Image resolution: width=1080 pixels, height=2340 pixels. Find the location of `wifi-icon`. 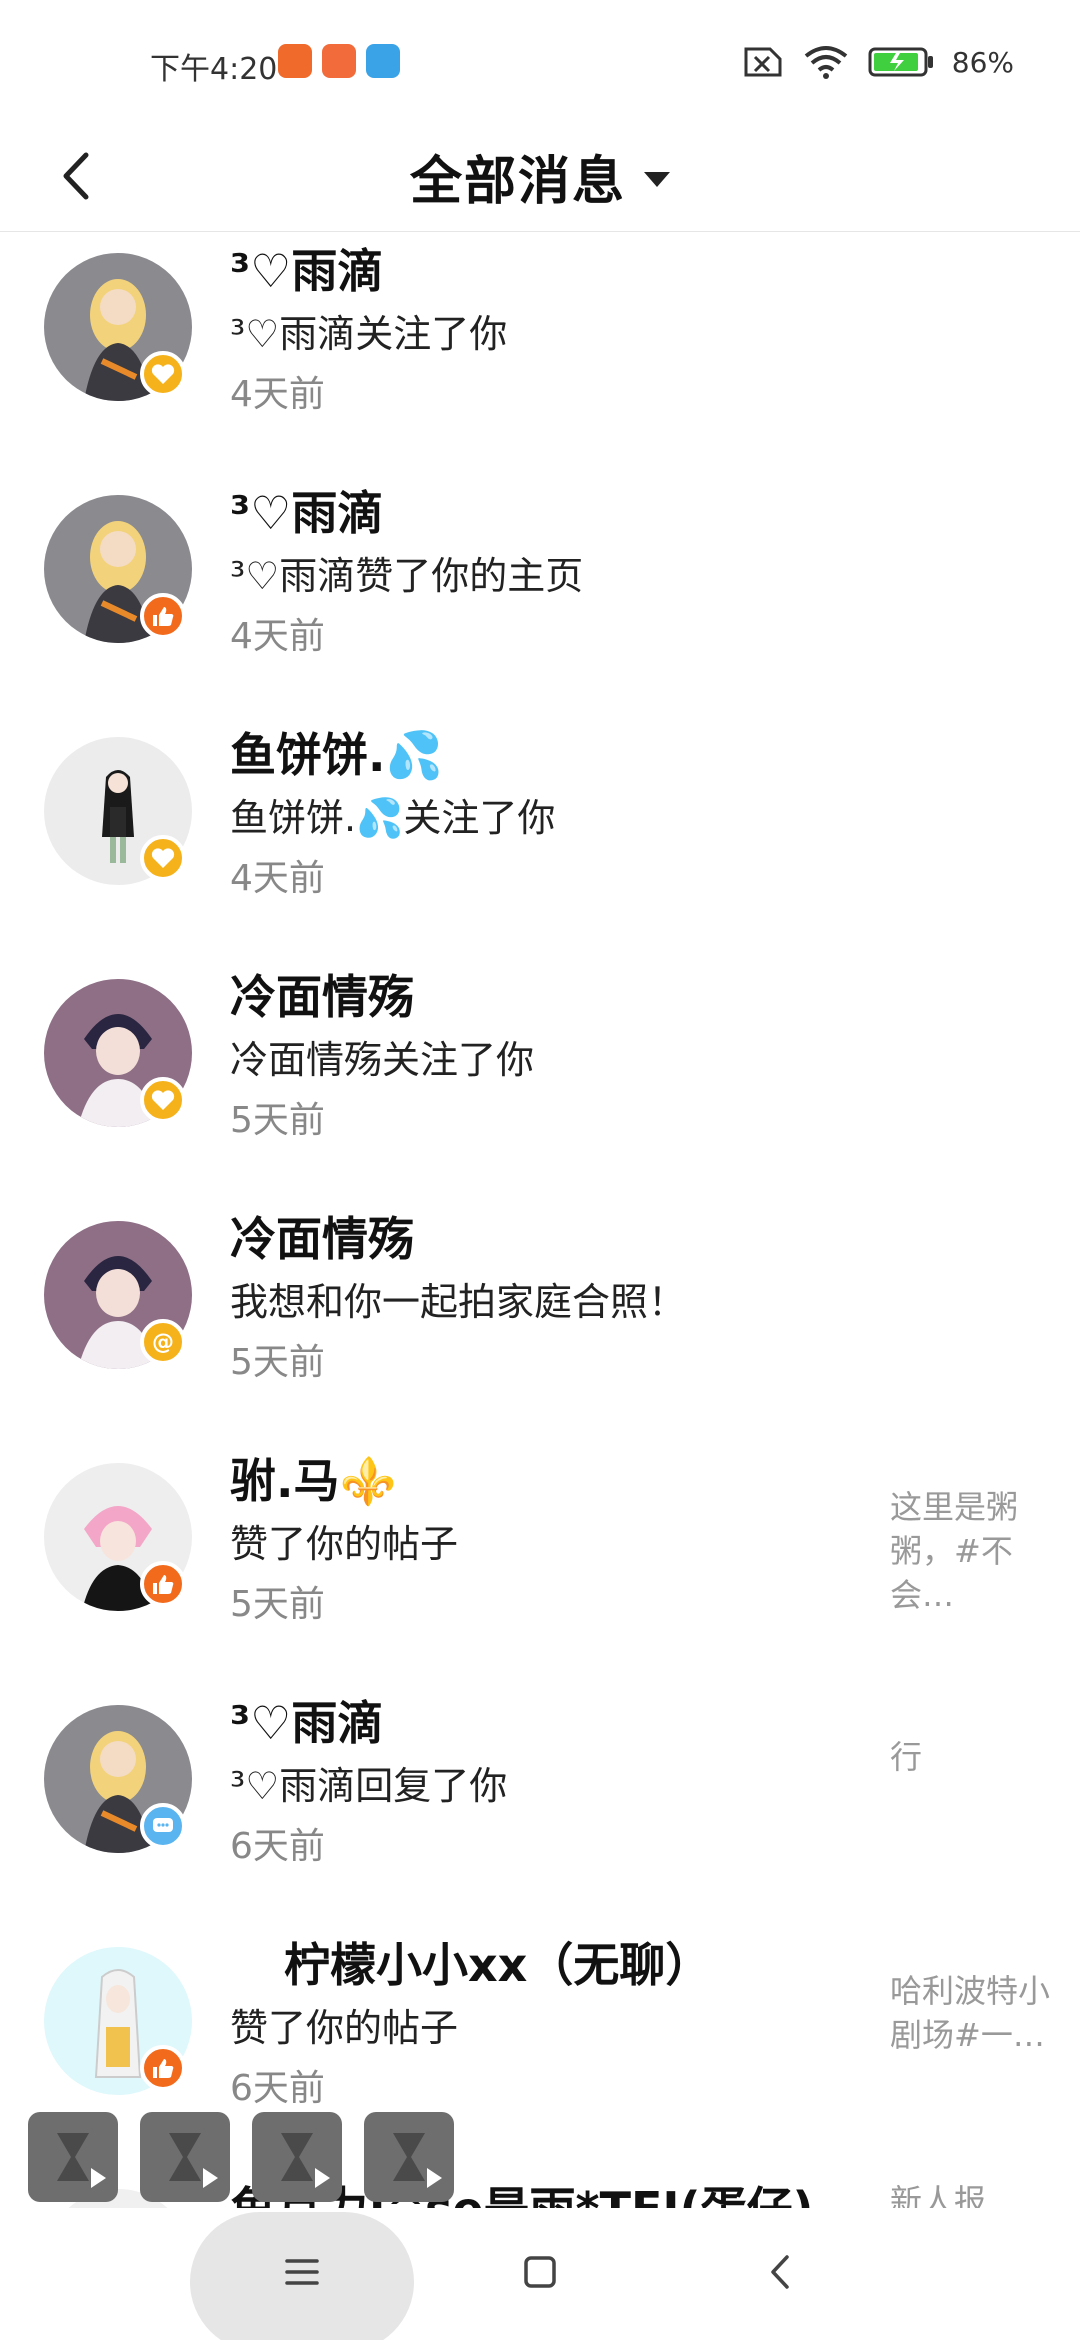

wifi-icon is located at coordinates (826, 62).